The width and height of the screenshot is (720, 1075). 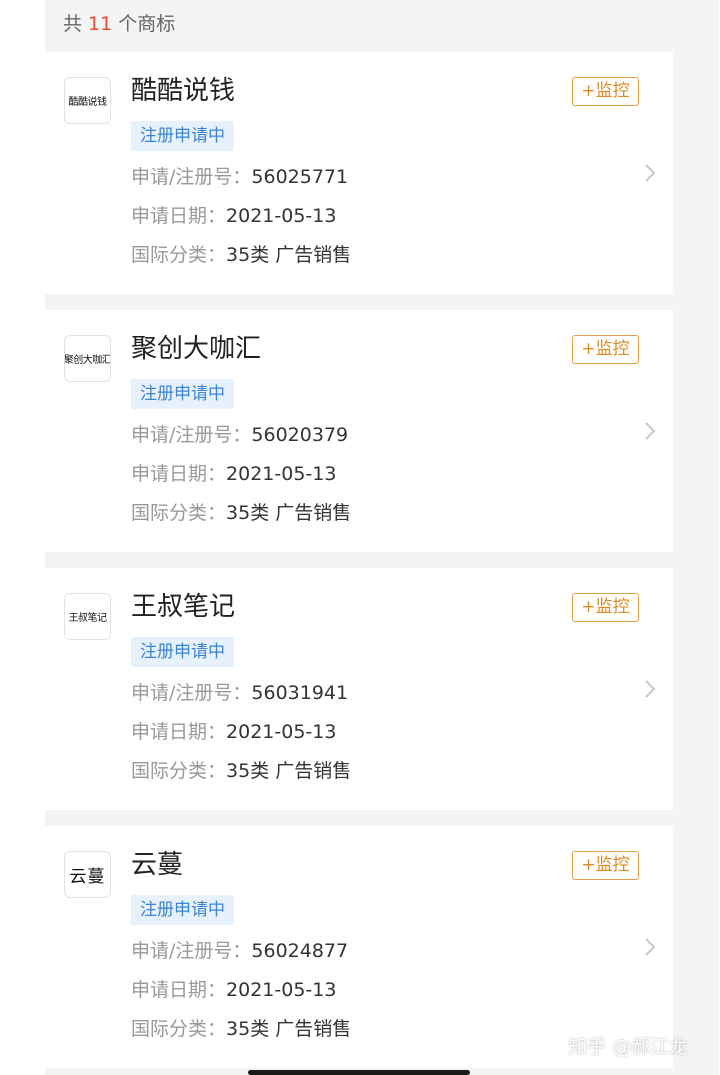 I want to click on registration-number: 56031941, so click(x=300, y=693).